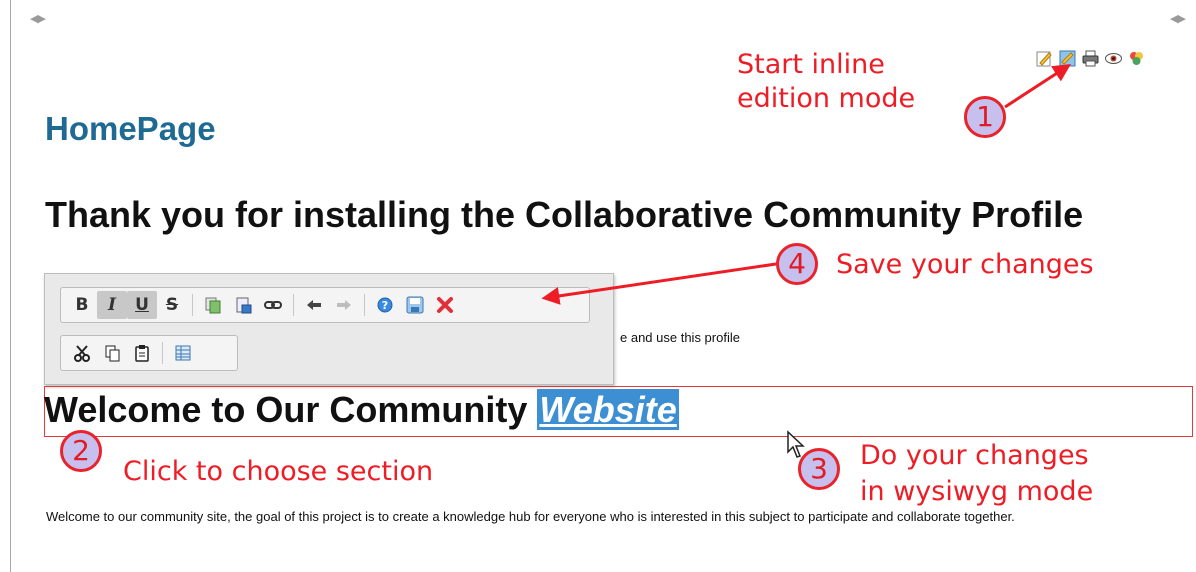 This screenshot has height=572, width=1196. I want to click on cut-button, so click(82, 353).